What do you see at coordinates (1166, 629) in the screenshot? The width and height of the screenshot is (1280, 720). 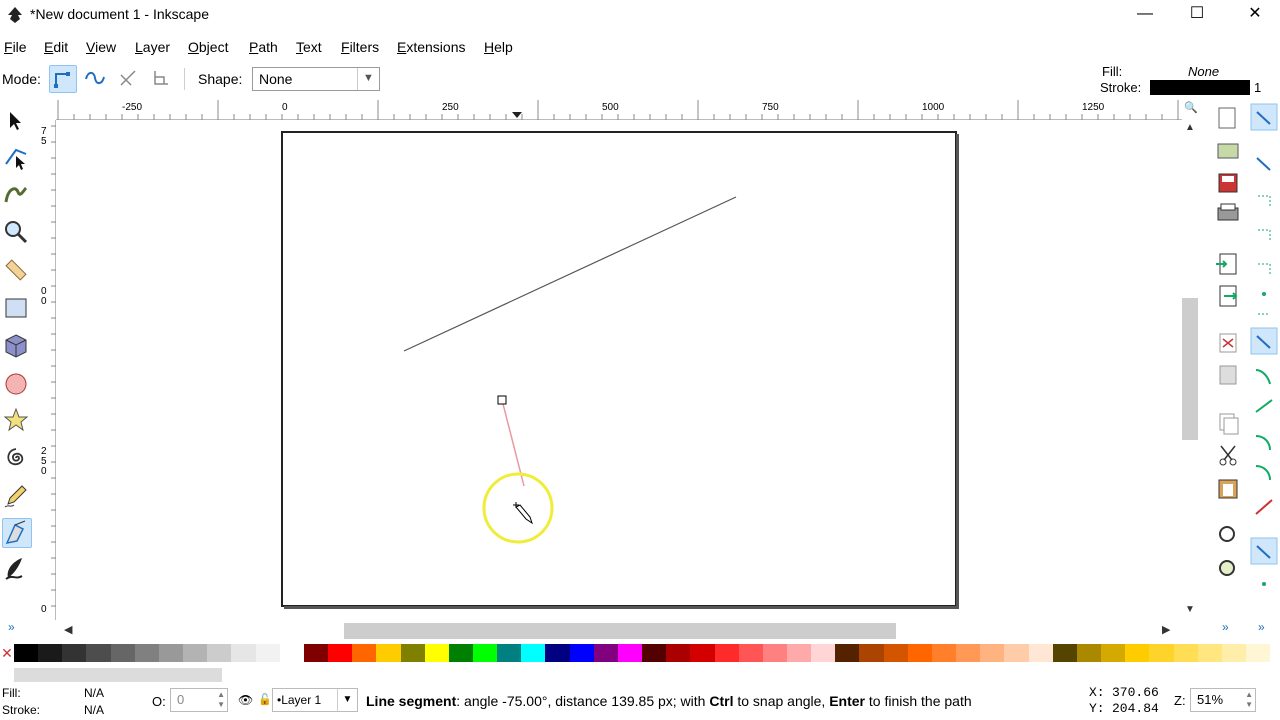 I see `scroll-right-icon: ▶` at bounding box center [1166, 629].